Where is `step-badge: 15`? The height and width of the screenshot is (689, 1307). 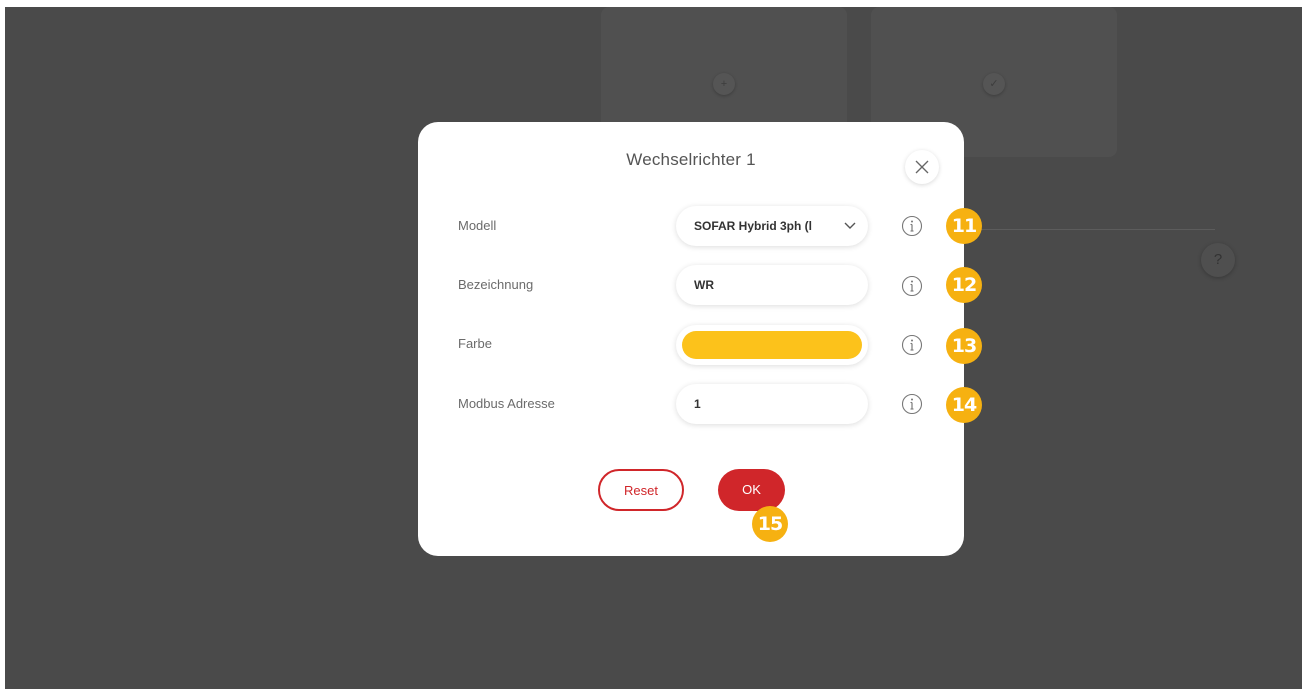 step-badge: 15 is located at coordinates (770, 524).